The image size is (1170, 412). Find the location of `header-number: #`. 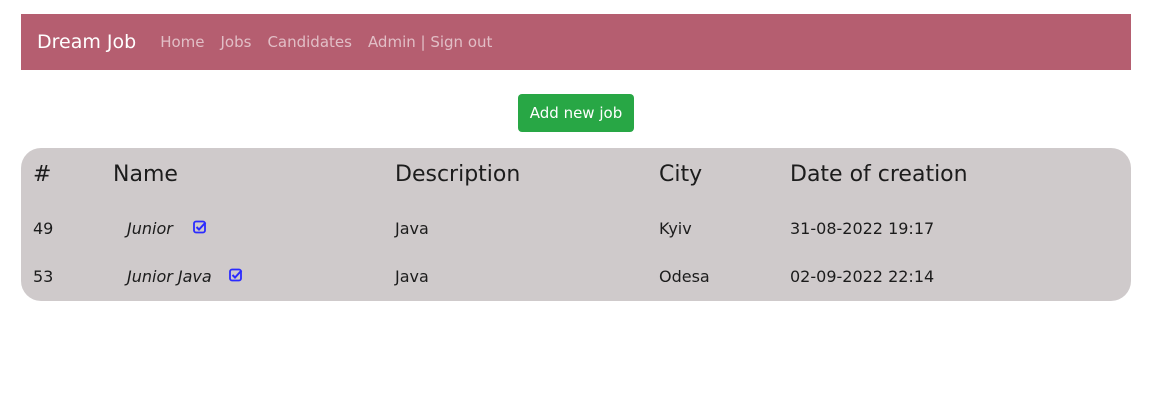

header-number: # is located at coordinates (42, 174).